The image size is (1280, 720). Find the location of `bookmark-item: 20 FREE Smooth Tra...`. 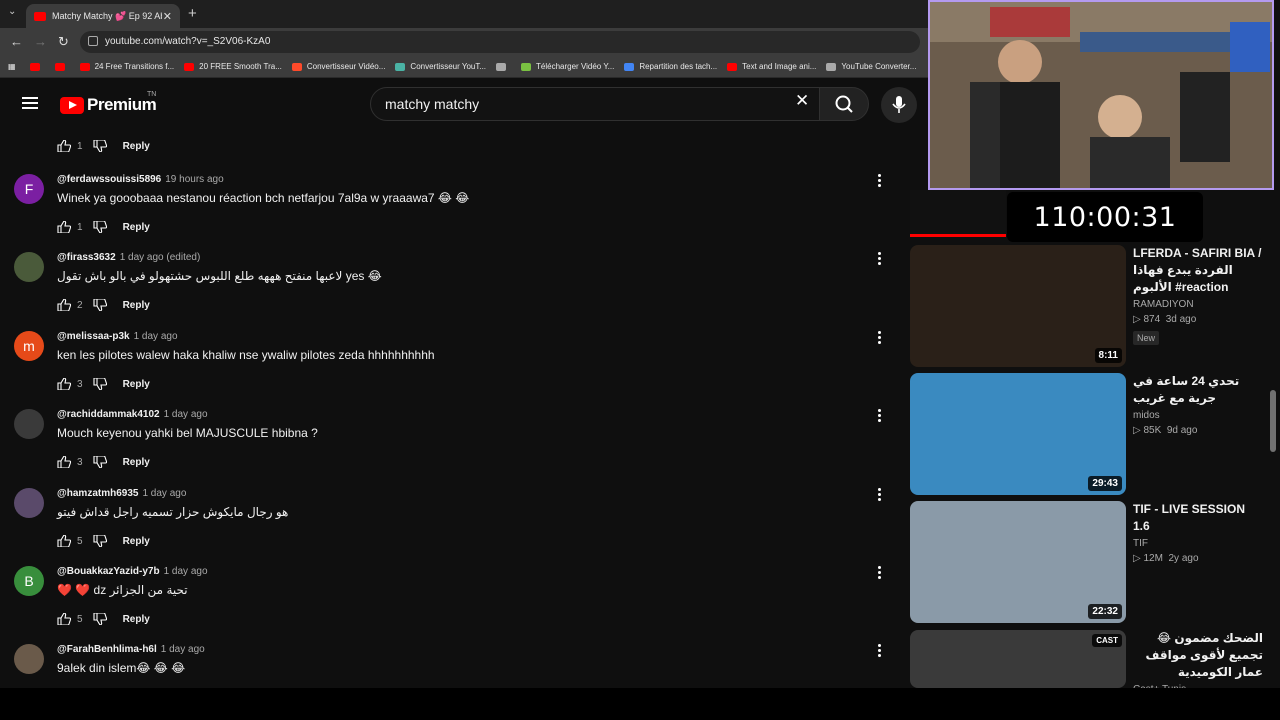

bookmark-item: 20 FREE Smooth Tra... is located at coordinates (233, 66).